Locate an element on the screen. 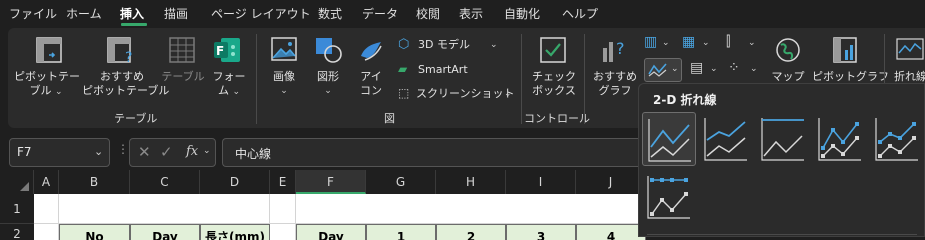  tab-data: データ is located at coordinates (380, 13).